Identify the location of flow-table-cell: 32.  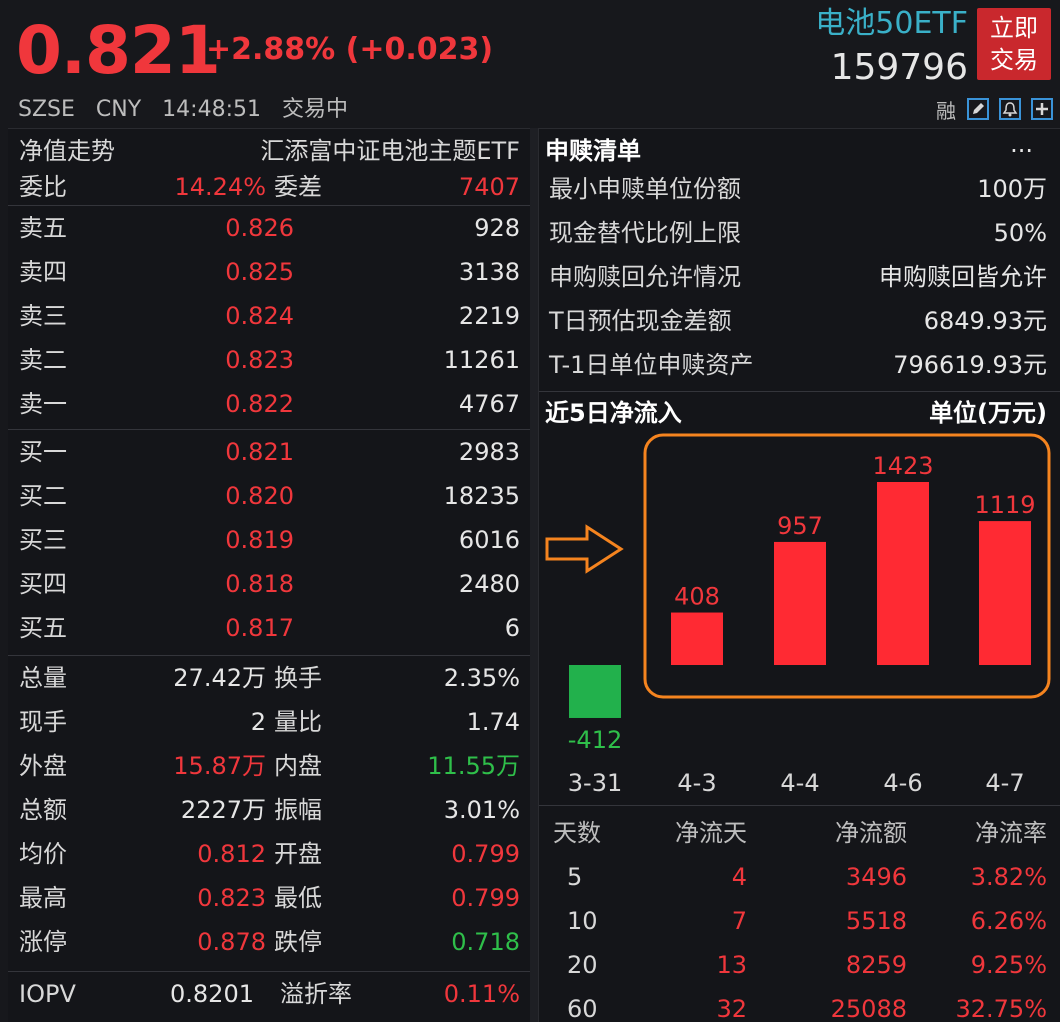
(731, 1008).